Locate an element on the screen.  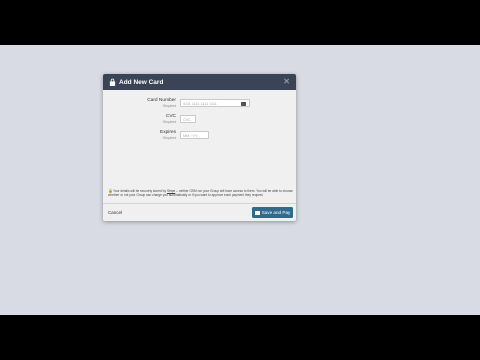
expires-row: Expires Required MM / YY is located at coordinates (199, 137).